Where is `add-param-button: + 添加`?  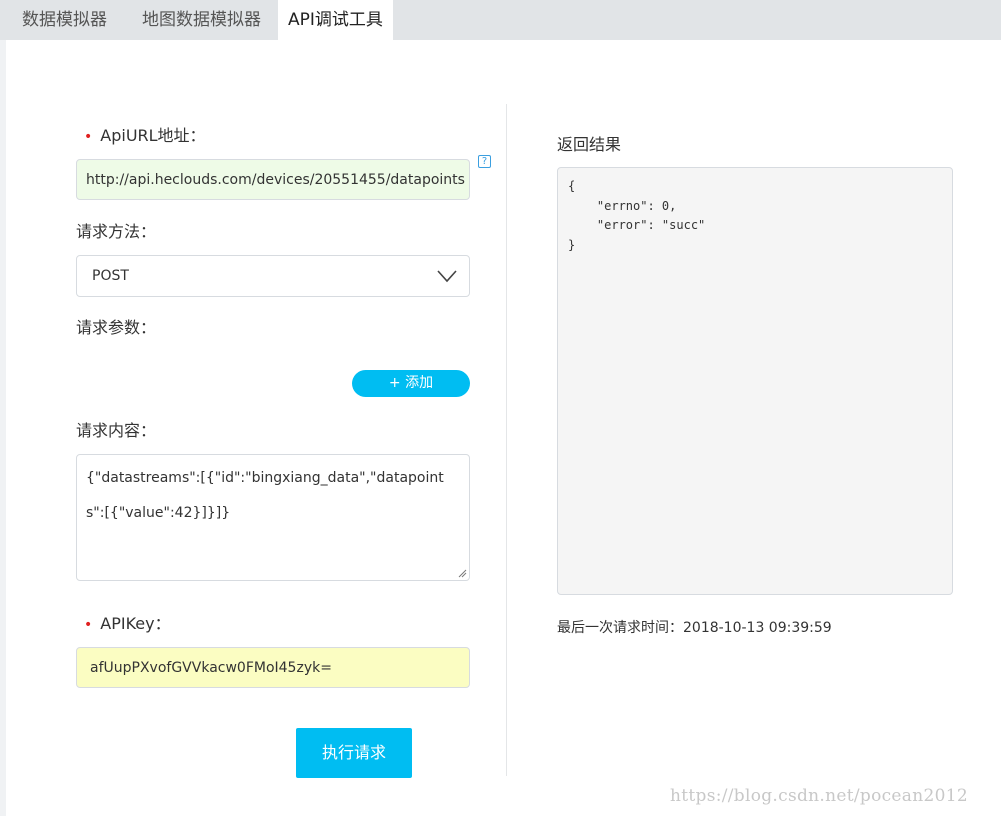 add-param-button: + 添加 is located at coordinates (411, 383).